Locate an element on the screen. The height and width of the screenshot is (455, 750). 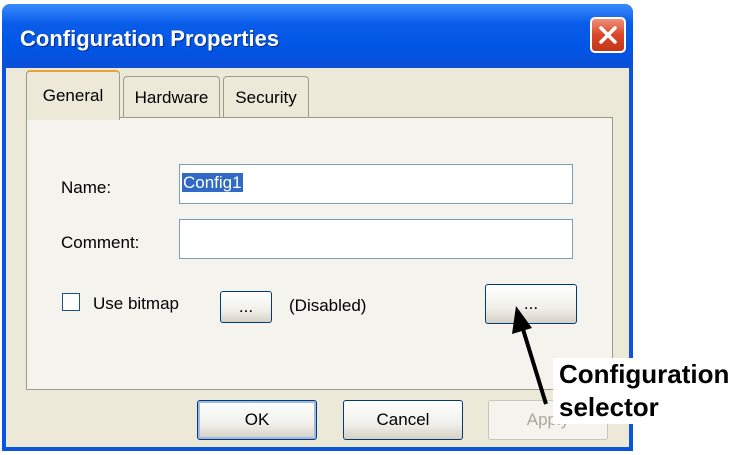
title-bar: Configuration Properties is located at coordinates (317, 36).